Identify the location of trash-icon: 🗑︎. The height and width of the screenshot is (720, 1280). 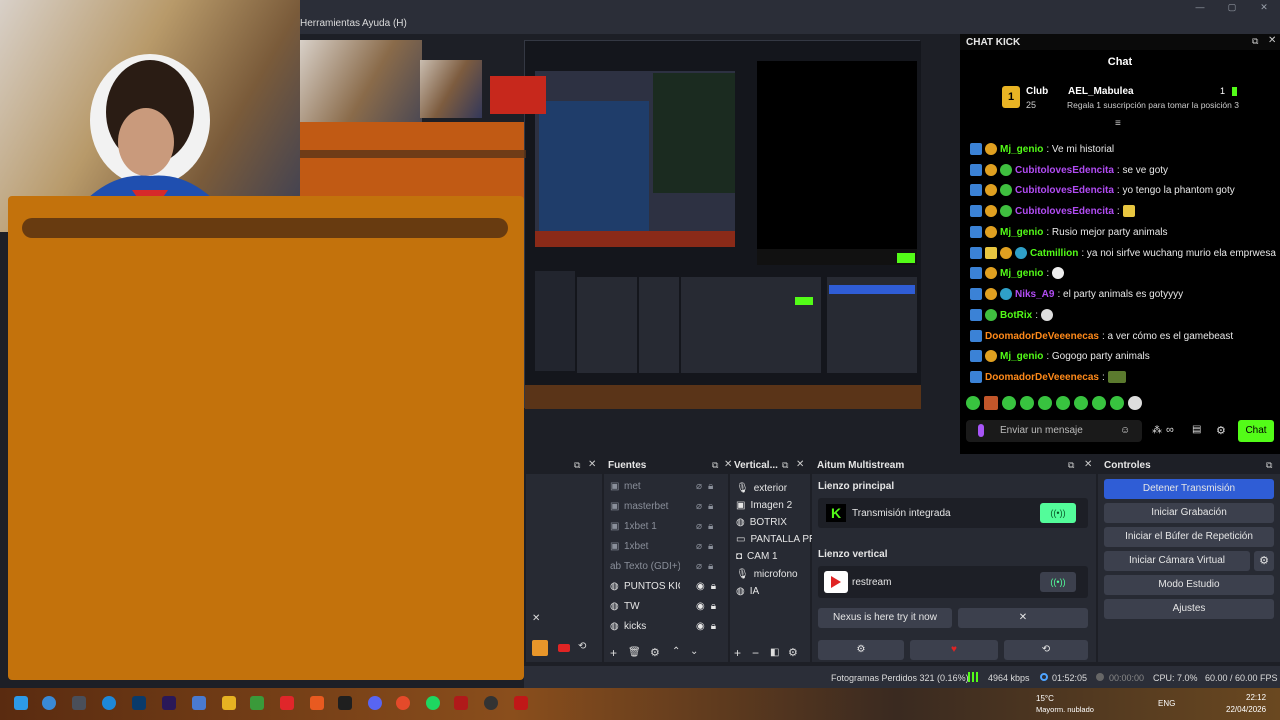
(634, 652).